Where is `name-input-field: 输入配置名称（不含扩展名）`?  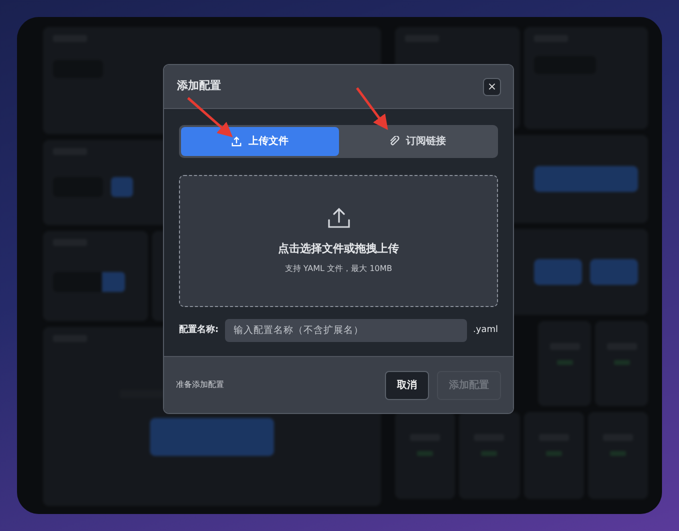 name-input-field: 输入配置名称（不含扩展名） is located at coordinates (346, 330).